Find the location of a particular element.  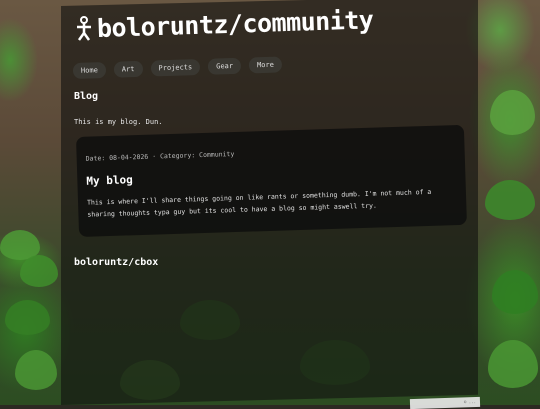

stick-figure-icon is located at coordinates (84, 28).